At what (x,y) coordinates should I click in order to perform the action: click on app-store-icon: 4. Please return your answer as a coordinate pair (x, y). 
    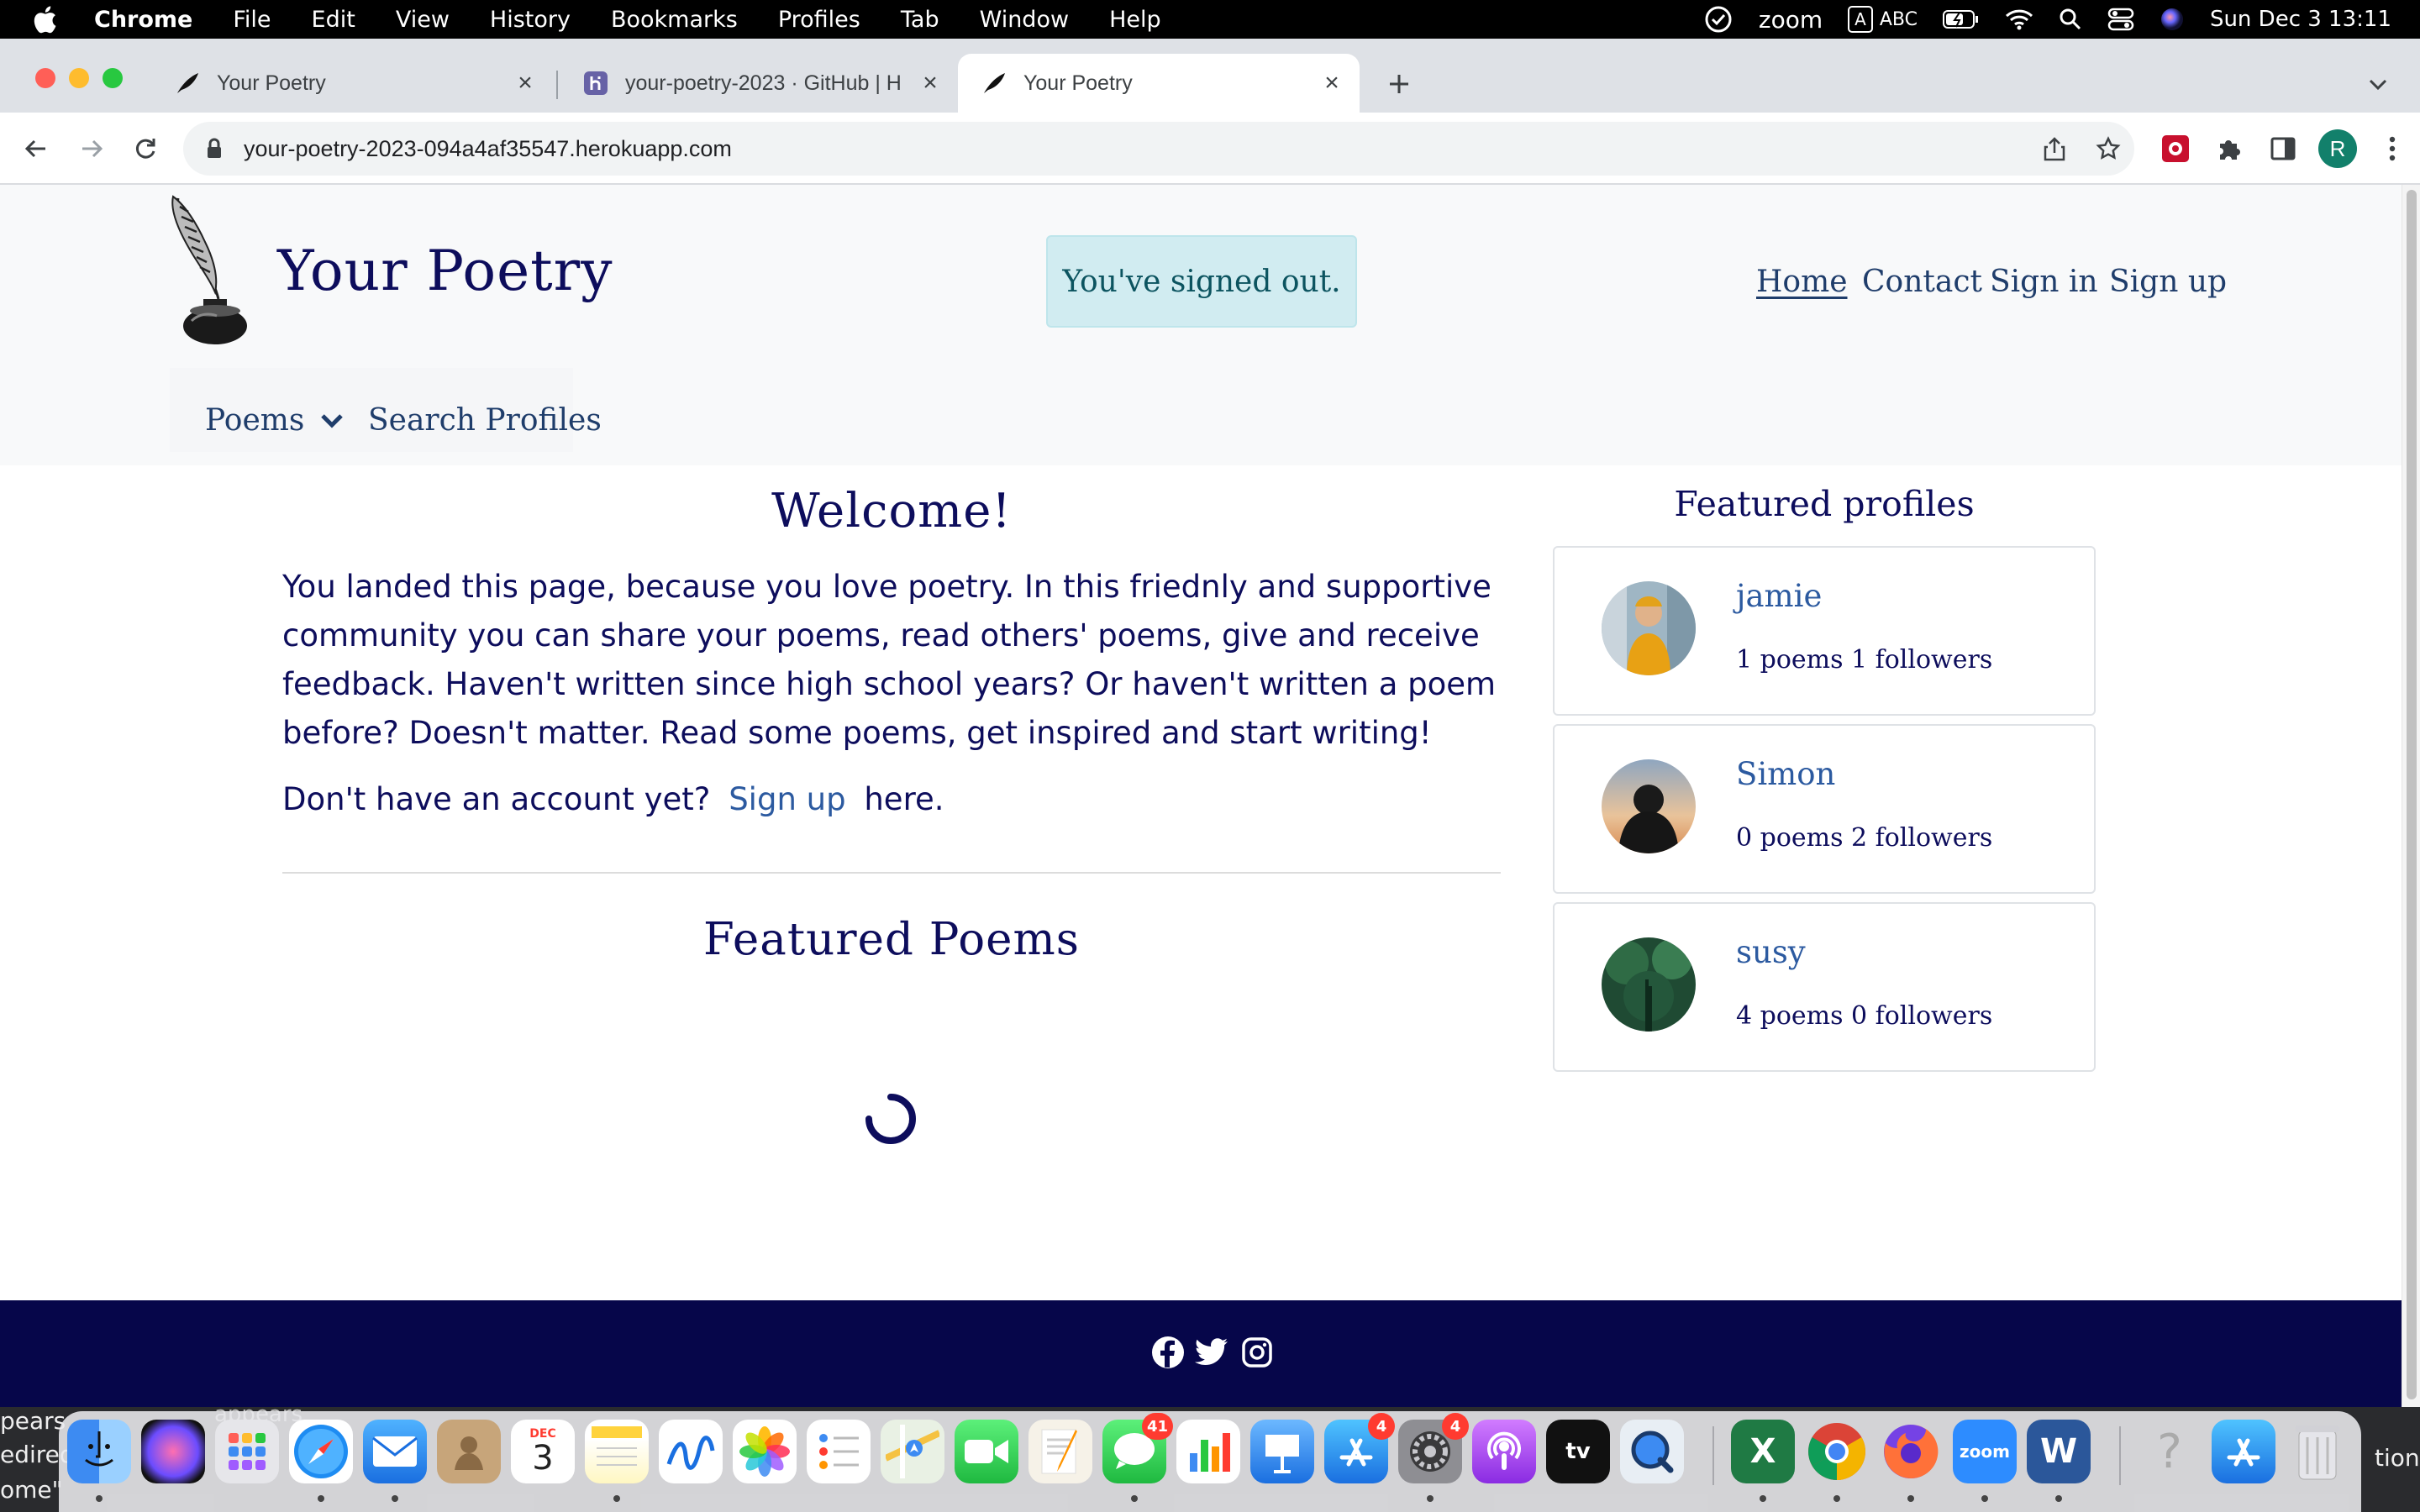
    Looking at the image, I should click on (1359, 1448).